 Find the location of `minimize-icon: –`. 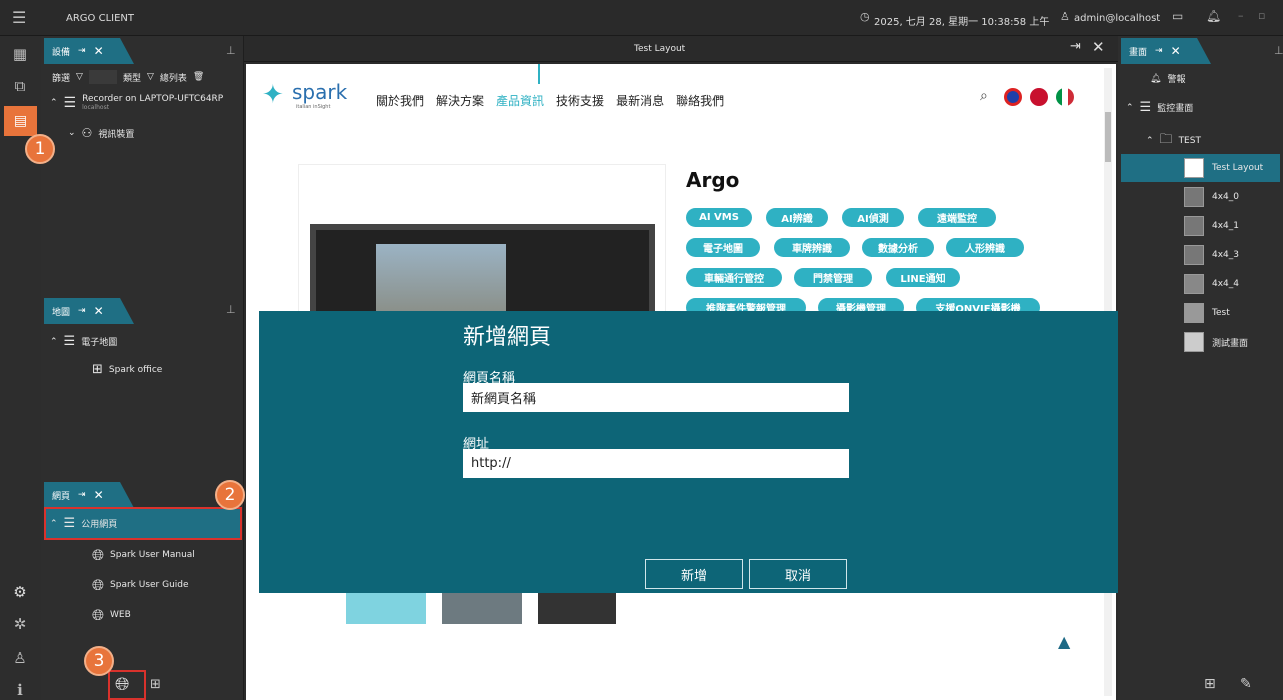

minimize-icon: – is located at coordinates (1241, 15).